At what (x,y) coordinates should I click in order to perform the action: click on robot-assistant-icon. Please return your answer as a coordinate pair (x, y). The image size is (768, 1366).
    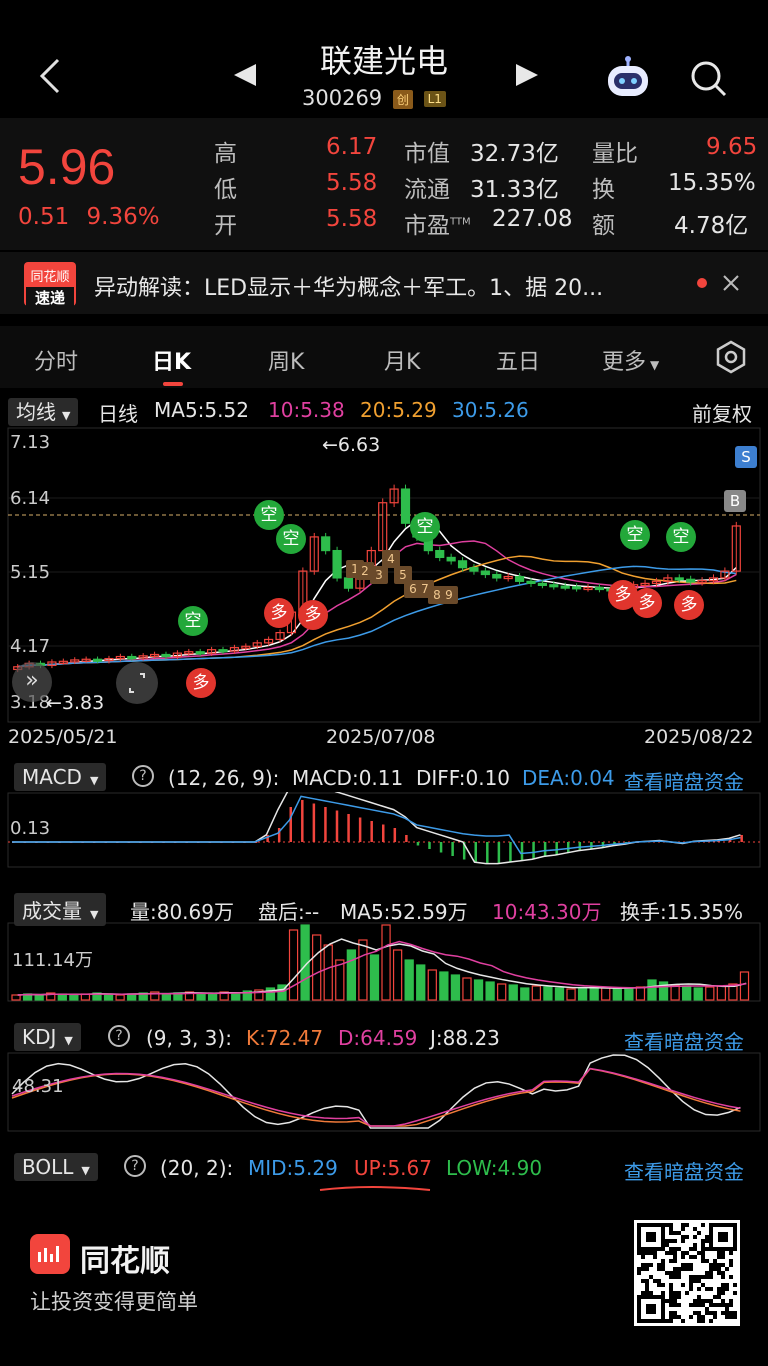
    Looking at the image, I should click on (628, 78).